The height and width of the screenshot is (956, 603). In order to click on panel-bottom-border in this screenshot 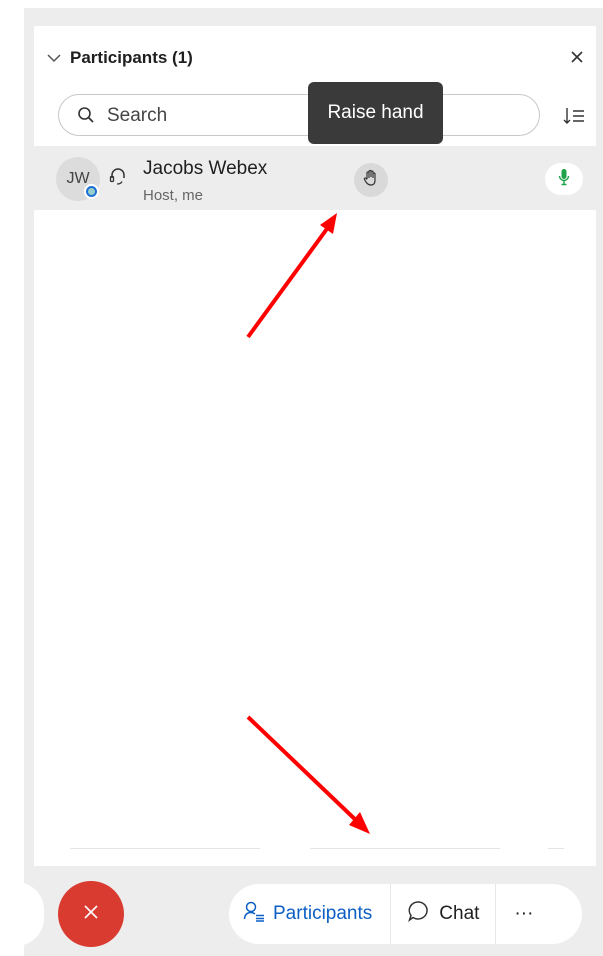, I will do `click(315, 871)`.